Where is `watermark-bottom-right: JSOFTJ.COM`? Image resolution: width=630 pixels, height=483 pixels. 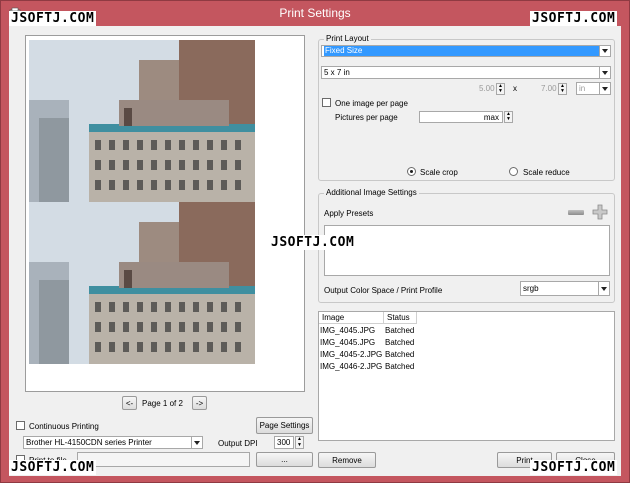 watermark-bottom-right: JSOFTJ.COM is located at coordinates (574, 467).